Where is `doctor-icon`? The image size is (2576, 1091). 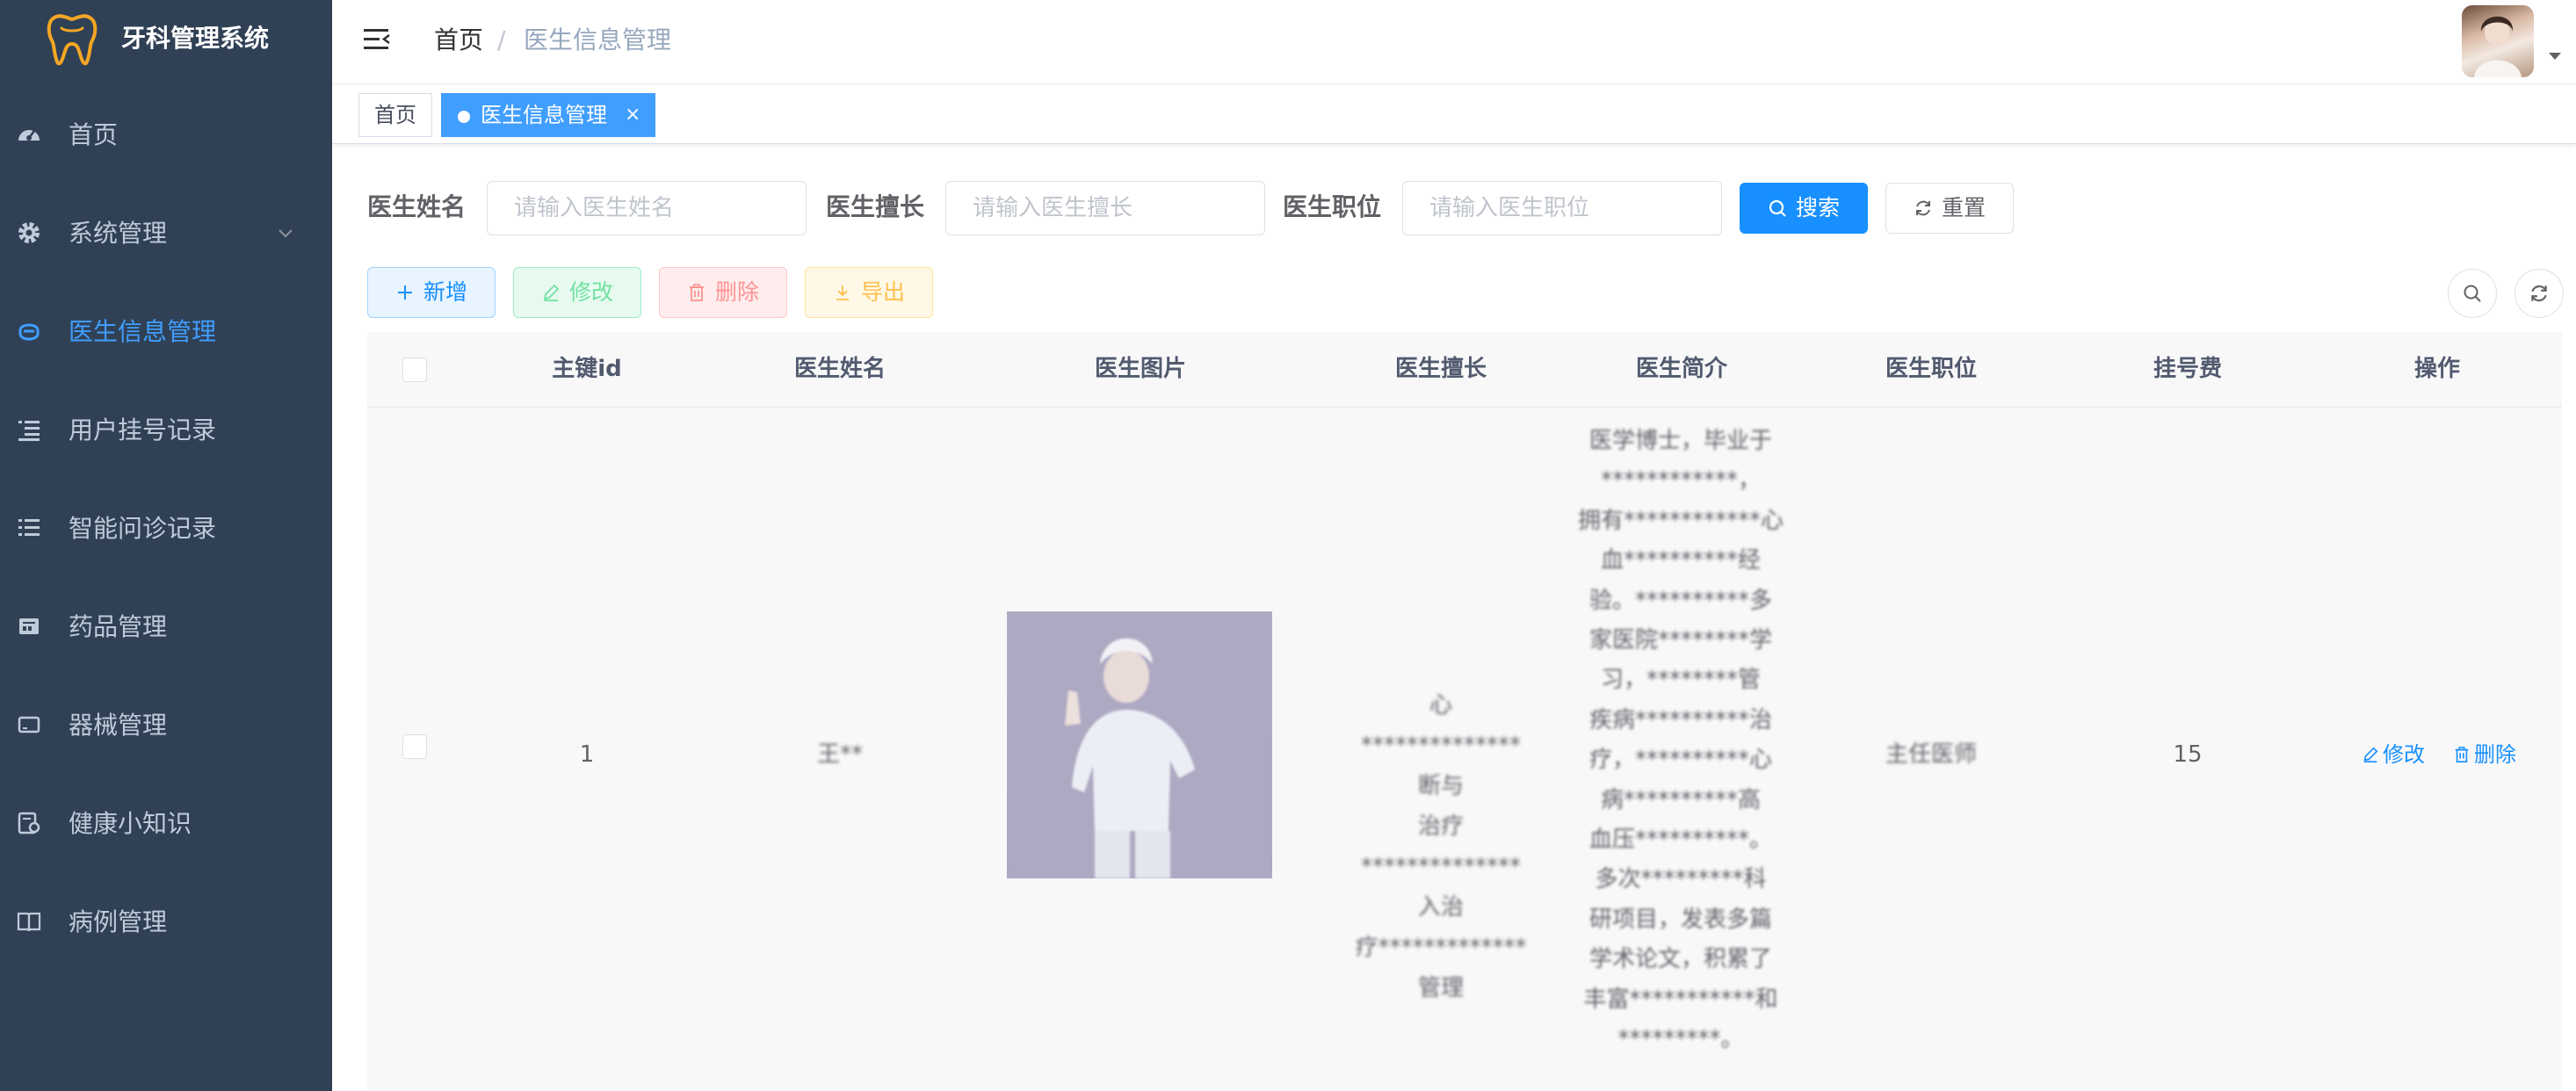 doctor-icon is located at coordinates (29, 332).